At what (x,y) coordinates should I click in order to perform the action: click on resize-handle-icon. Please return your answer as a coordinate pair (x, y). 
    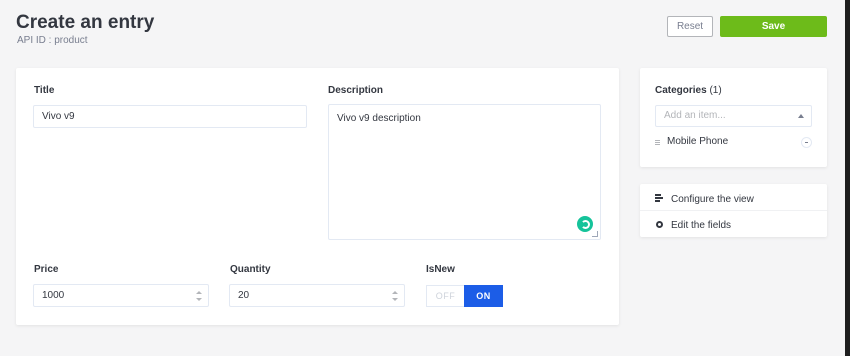
    Looking at the image, I should click on (595, 234).